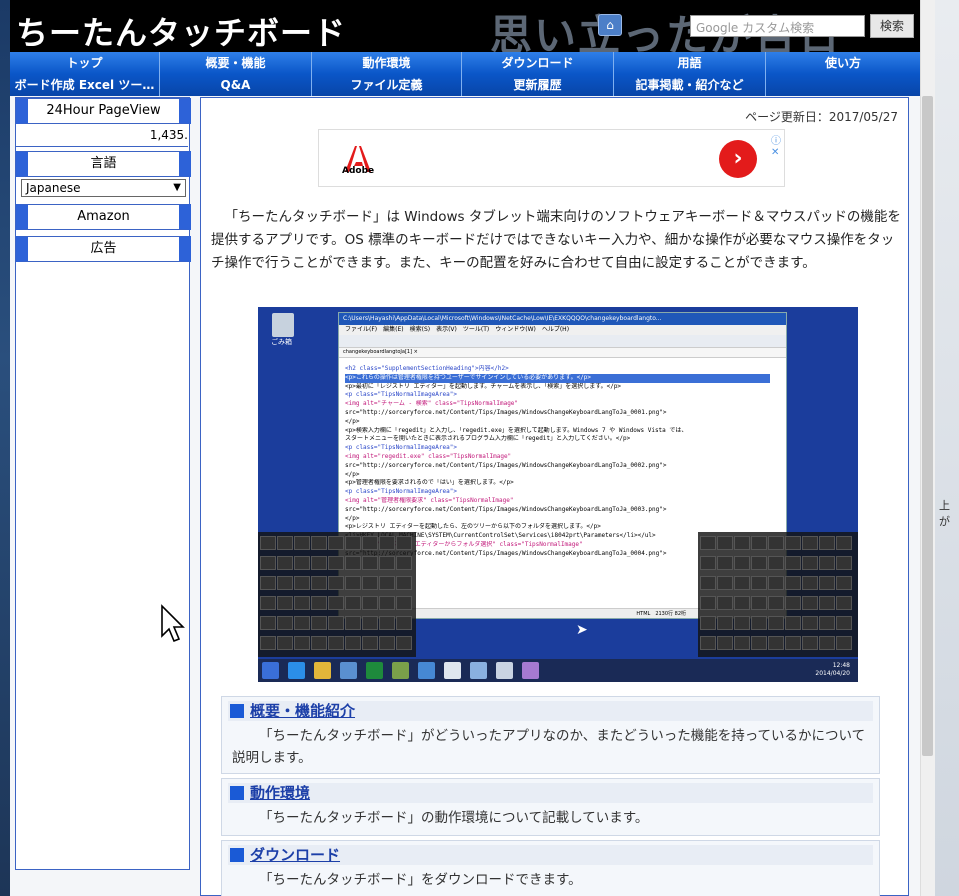 The height and width of the screenshot is (896, 959). I want to click on app-icon, so click(348, 670).